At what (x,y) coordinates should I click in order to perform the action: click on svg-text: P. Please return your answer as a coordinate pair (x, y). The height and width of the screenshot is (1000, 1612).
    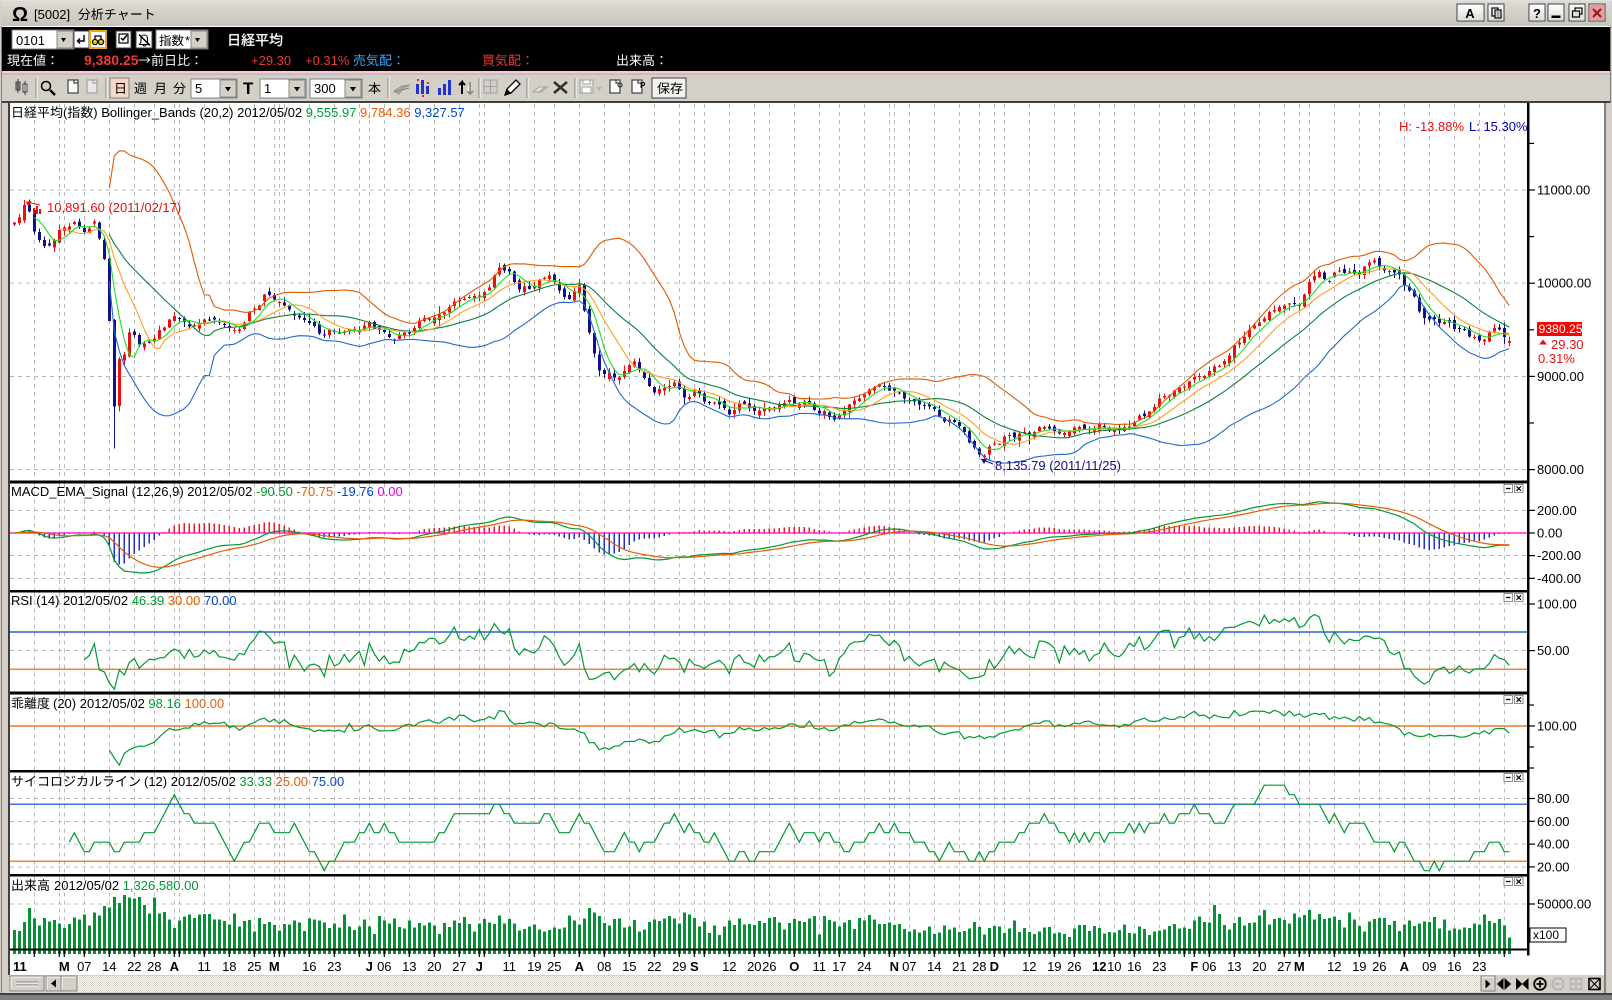
    Looking at the image, I should click on (643, 85).